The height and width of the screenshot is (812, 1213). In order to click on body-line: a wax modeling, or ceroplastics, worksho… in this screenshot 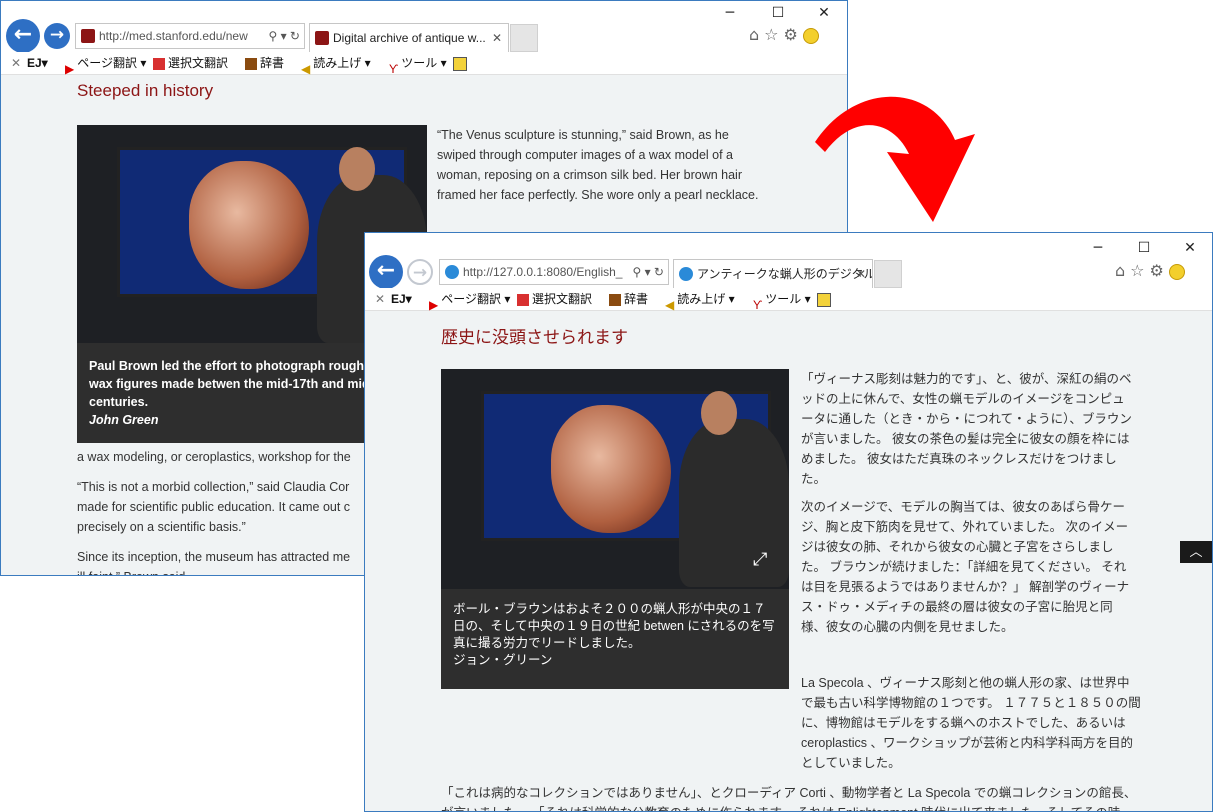, I will do `click(214, 457)`.